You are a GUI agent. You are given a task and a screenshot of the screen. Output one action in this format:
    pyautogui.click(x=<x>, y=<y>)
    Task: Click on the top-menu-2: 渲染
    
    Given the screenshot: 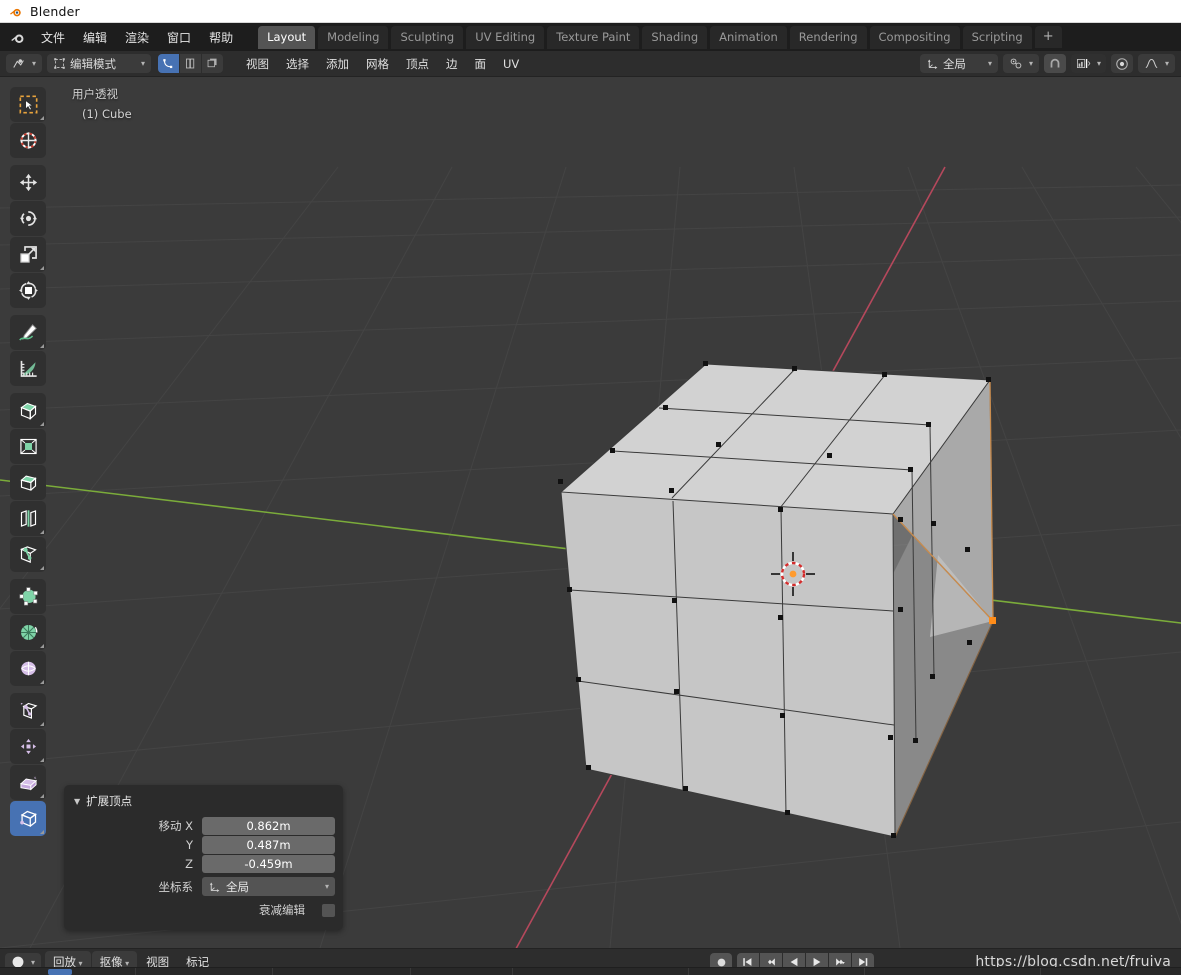 What is the action you would take?
    pyautogui.click(x=137, y=37)
    